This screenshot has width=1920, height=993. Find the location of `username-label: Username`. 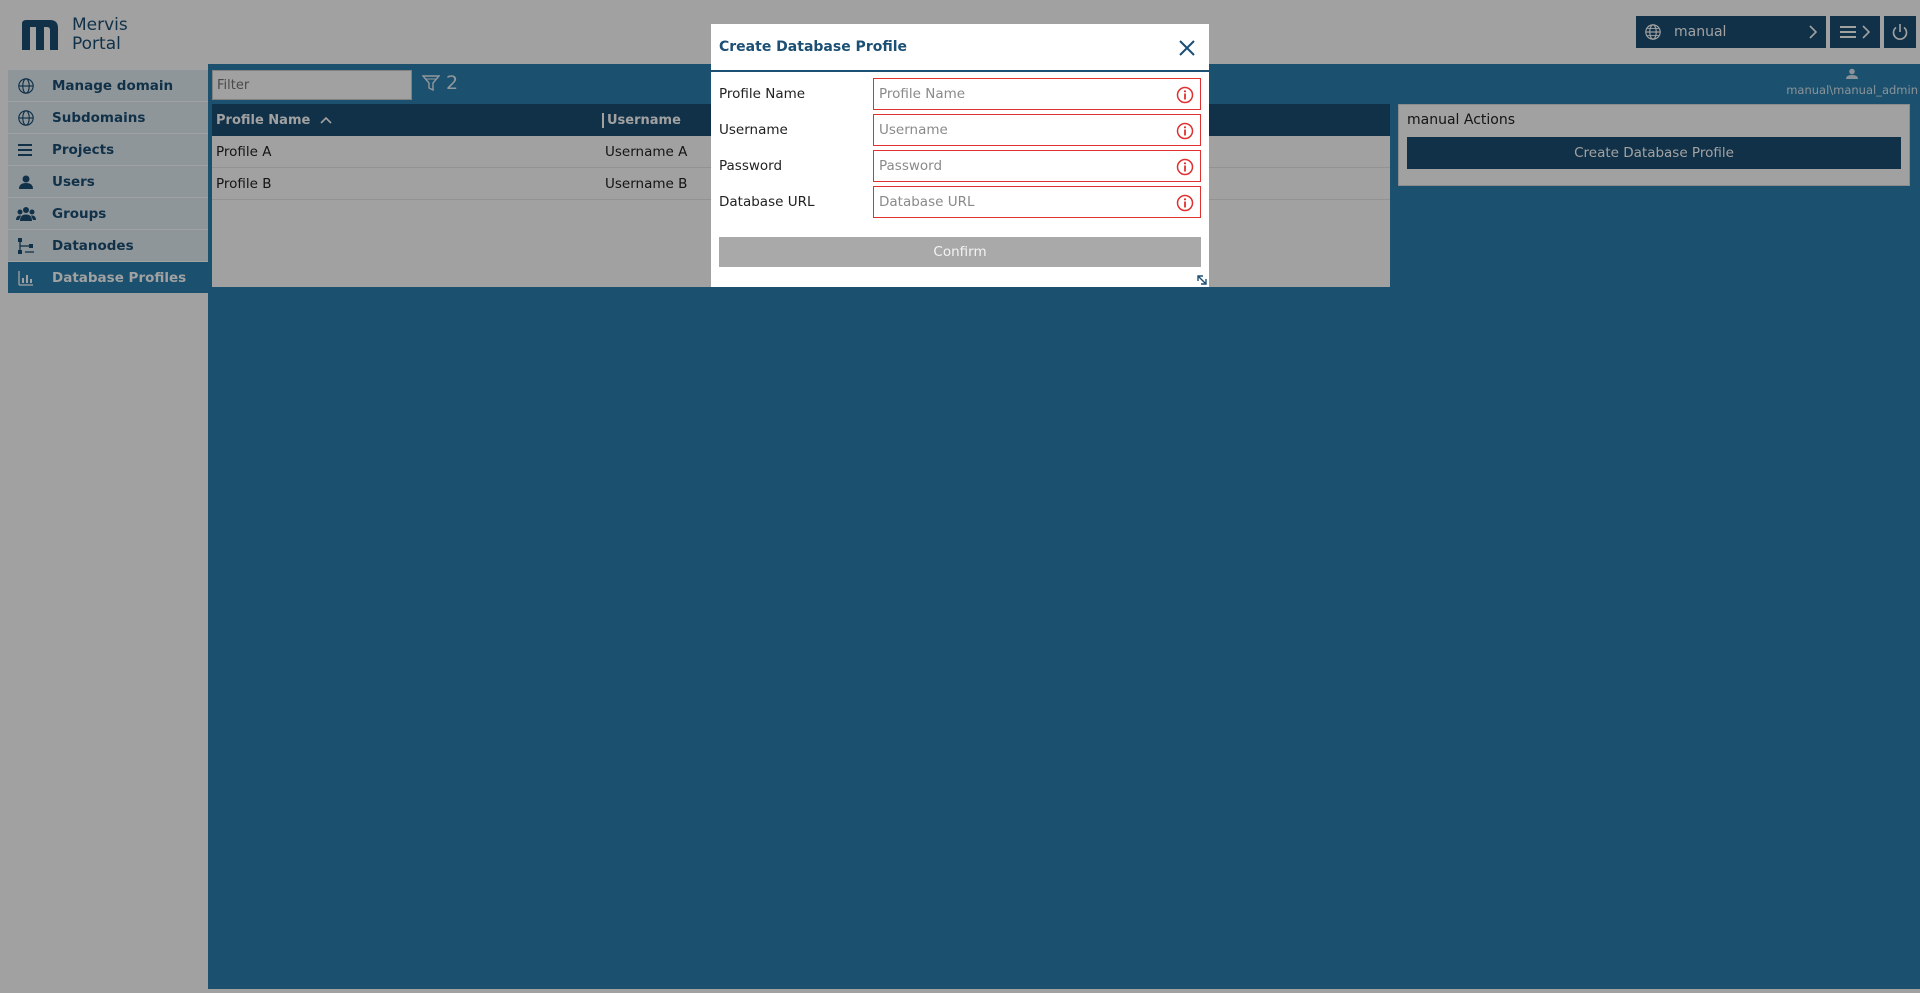

username-label: Username is located at coordinates (753, 130).